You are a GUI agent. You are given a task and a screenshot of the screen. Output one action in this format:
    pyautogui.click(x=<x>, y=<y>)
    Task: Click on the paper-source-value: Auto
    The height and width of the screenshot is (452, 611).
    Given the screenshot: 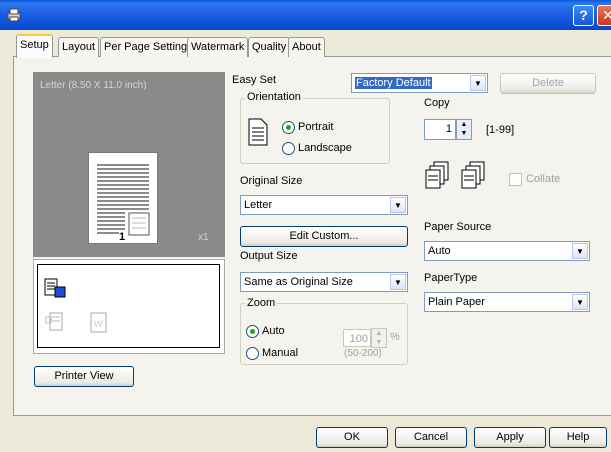 What is the action you would take?
    pyautogui.click(x=439, y=251)
    